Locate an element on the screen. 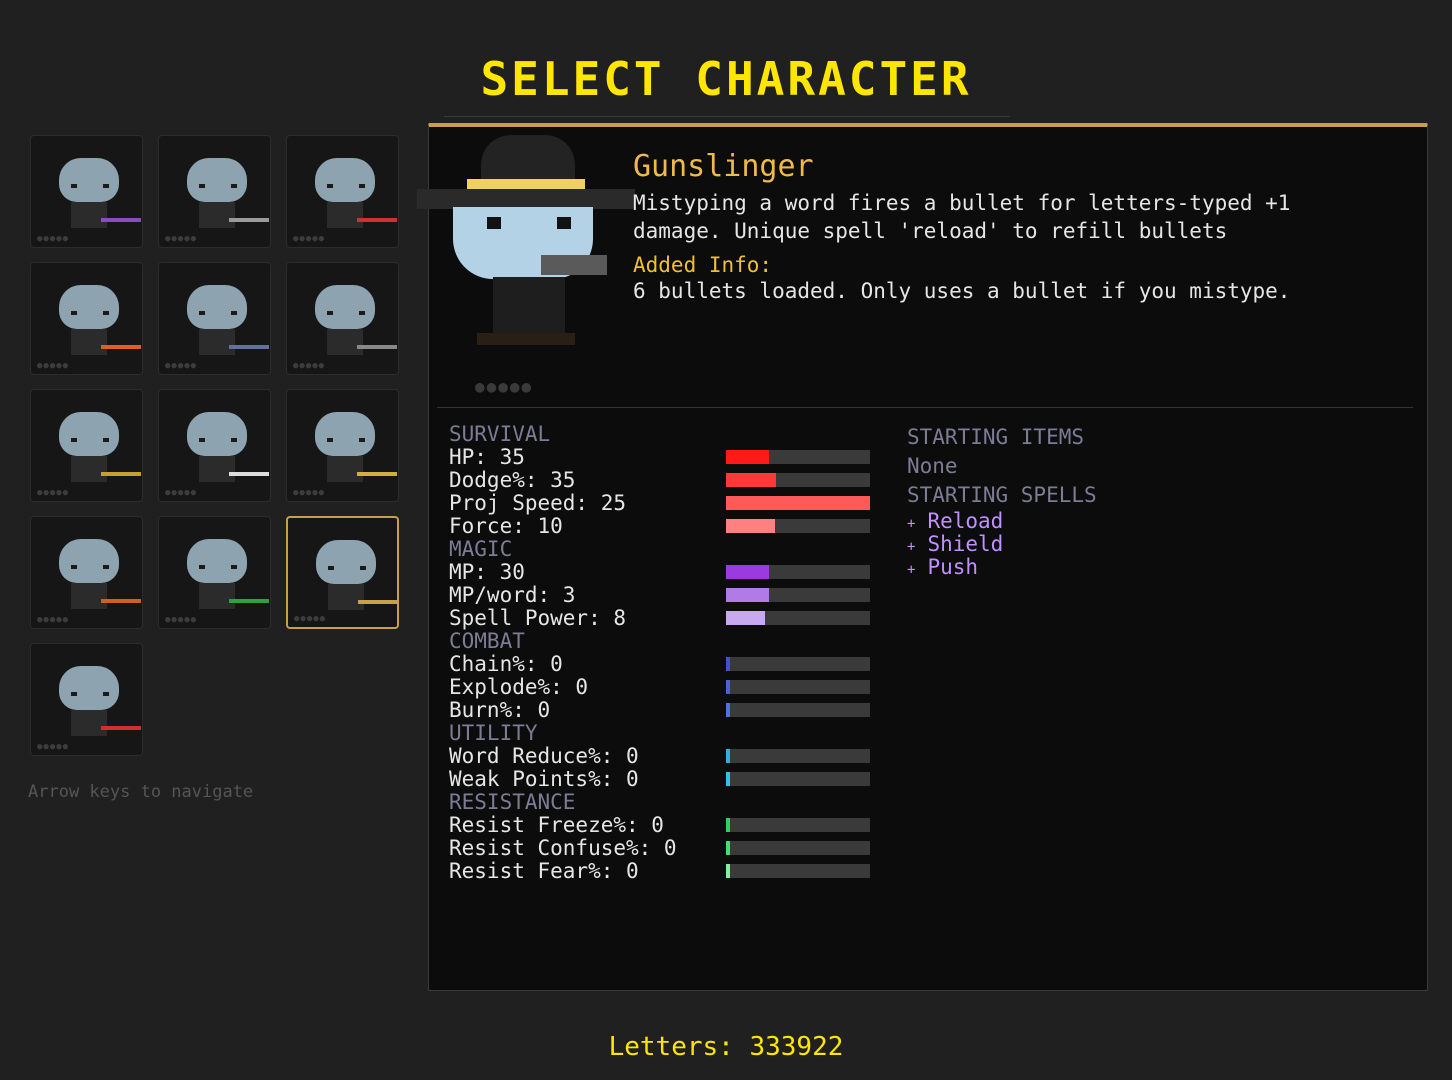  stat-label: Burn%: 0 is located at coordinates (500, 710).